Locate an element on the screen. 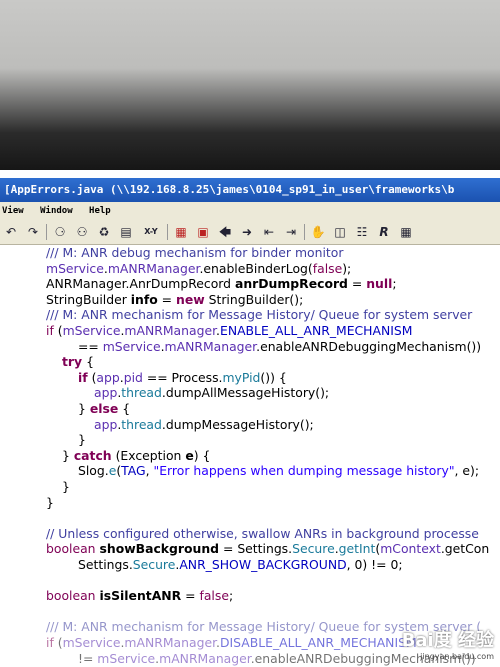  code-token: showBackground is located at coordinates (159, 549).